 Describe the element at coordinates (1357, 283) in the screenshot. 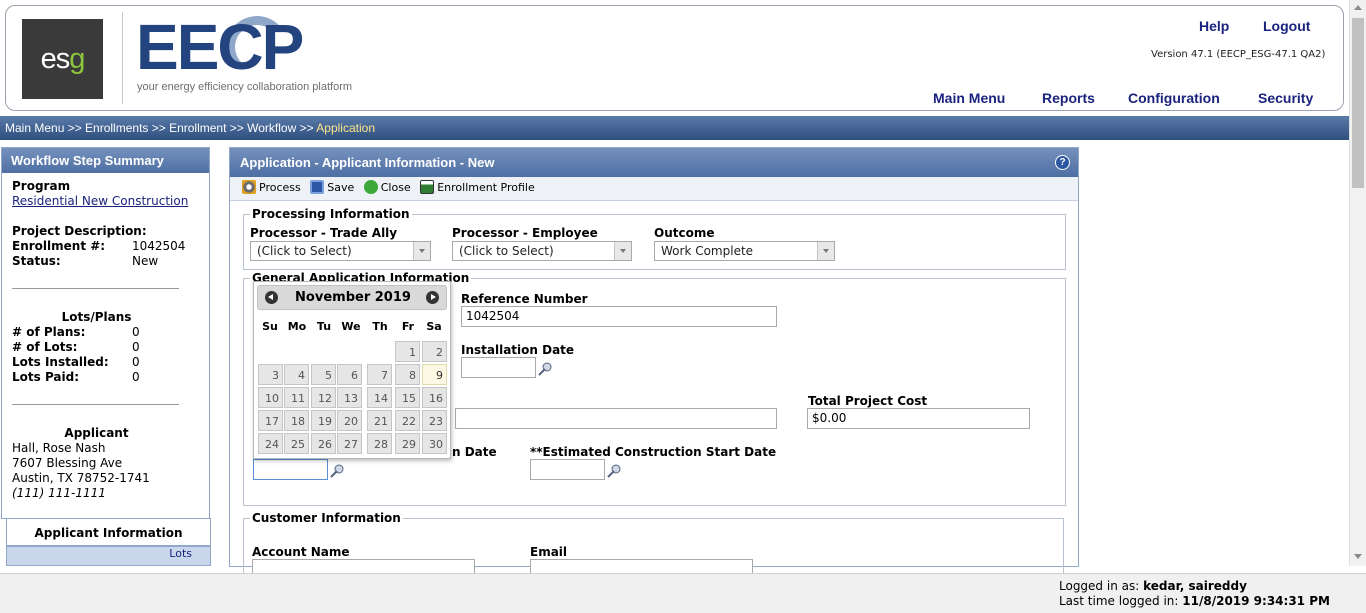

I see `page-scrollbar` at that location.